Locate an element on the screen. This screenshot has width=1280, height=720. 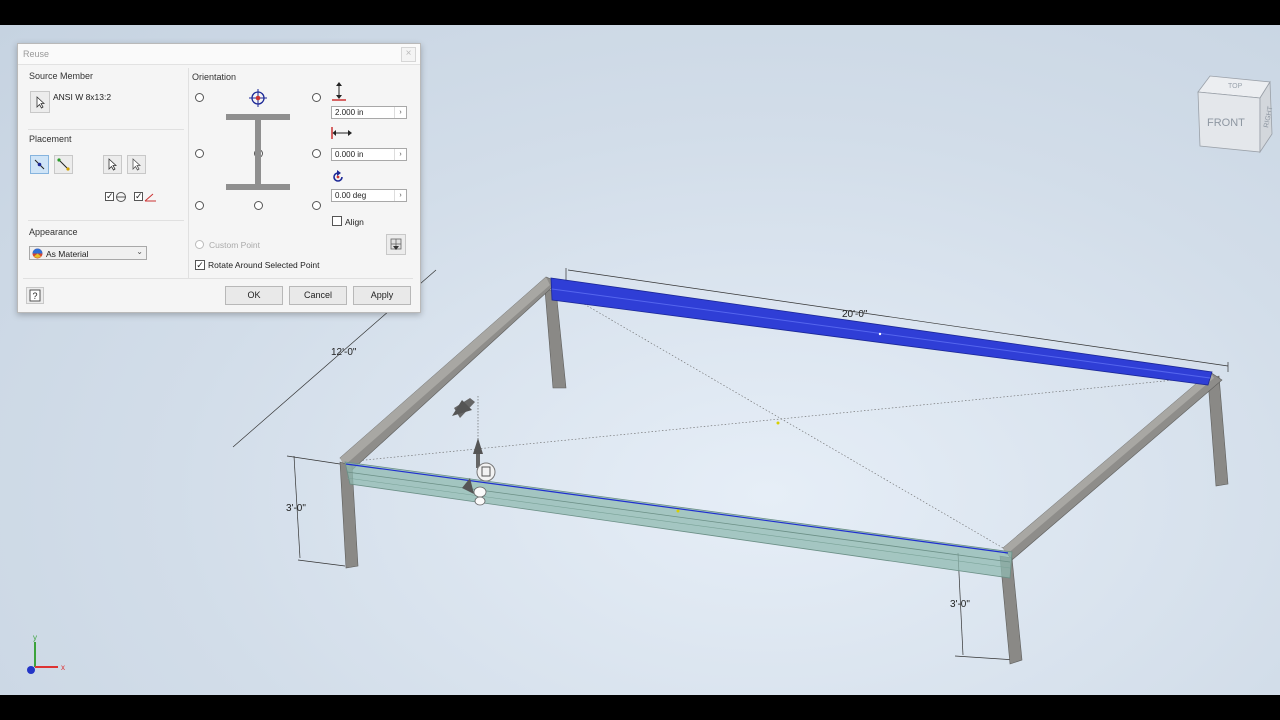
flip-checkbox: ✓ is located at coordinates (109, 196).